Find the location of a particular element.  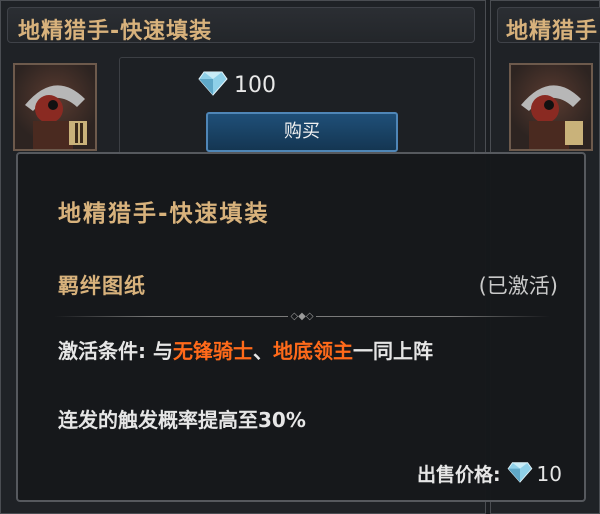

tooltip-status: (已激活) is located at coordinates (518, 286).